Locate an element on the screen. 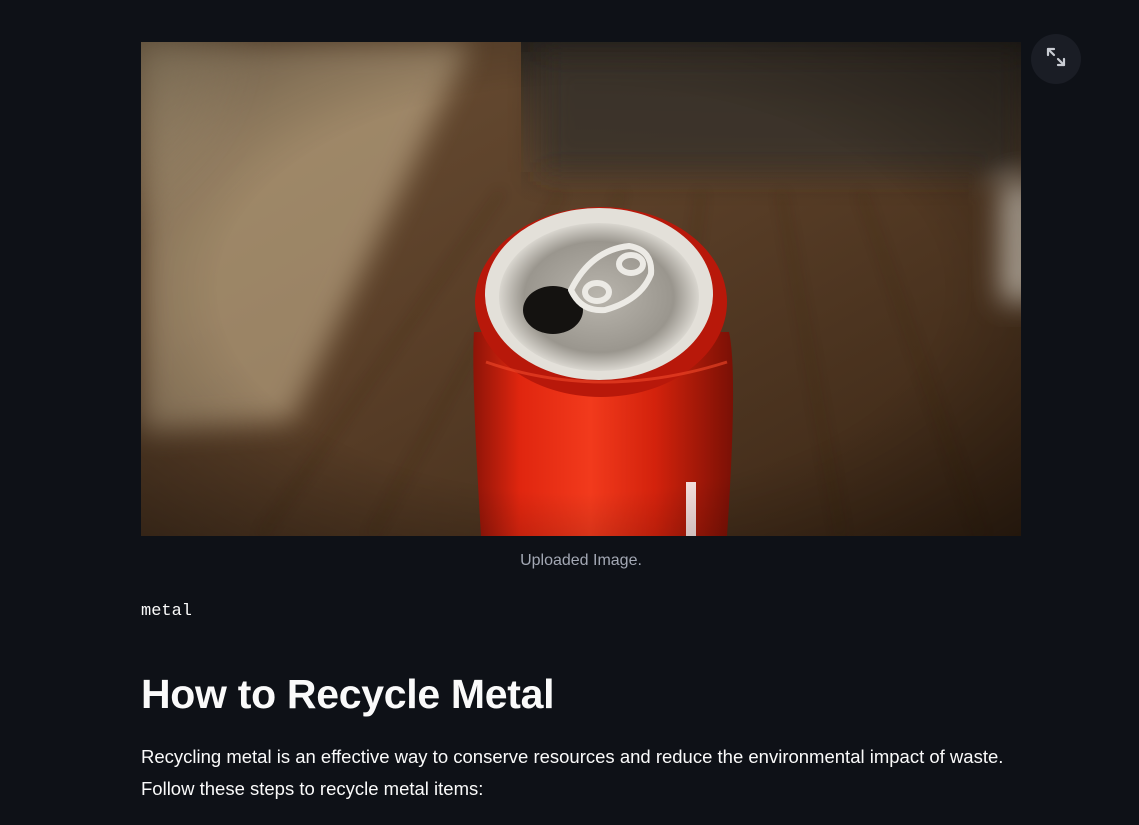 This screenshot has height=825, width=1139. fullscreen-button is located at coordinates (1056, 59).